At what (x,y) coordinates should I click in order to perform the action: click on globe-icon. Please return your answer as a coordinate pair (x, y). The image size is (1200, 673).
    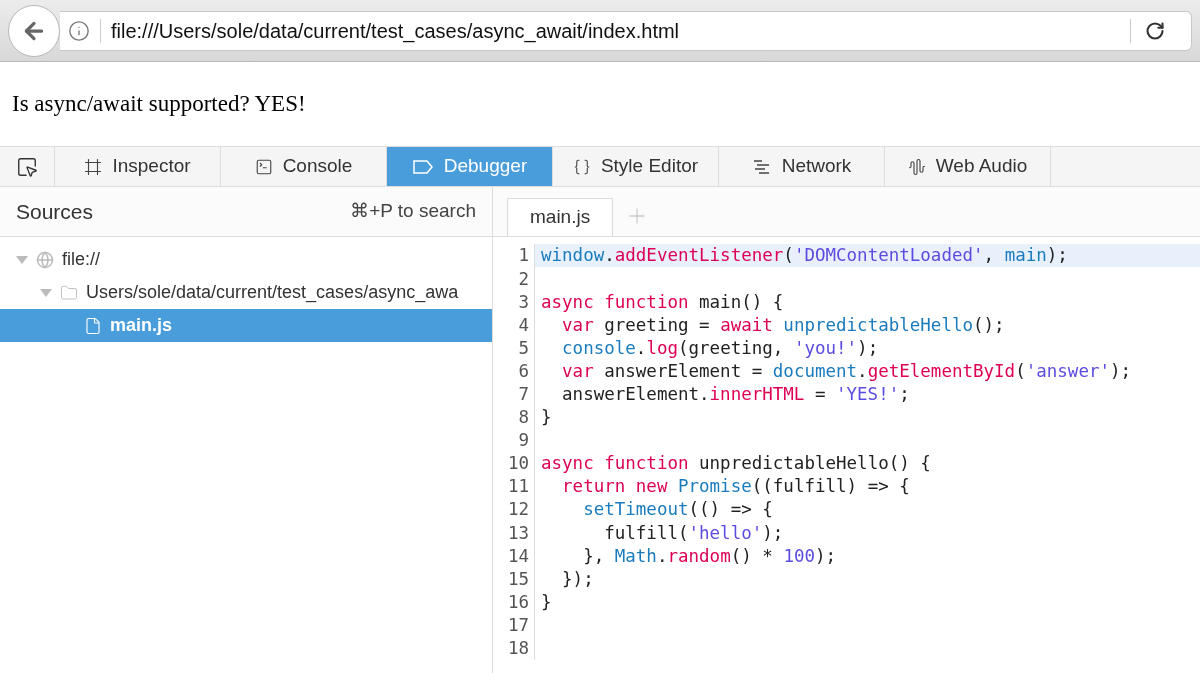
    Looking at the image, I should click on (45, 259).